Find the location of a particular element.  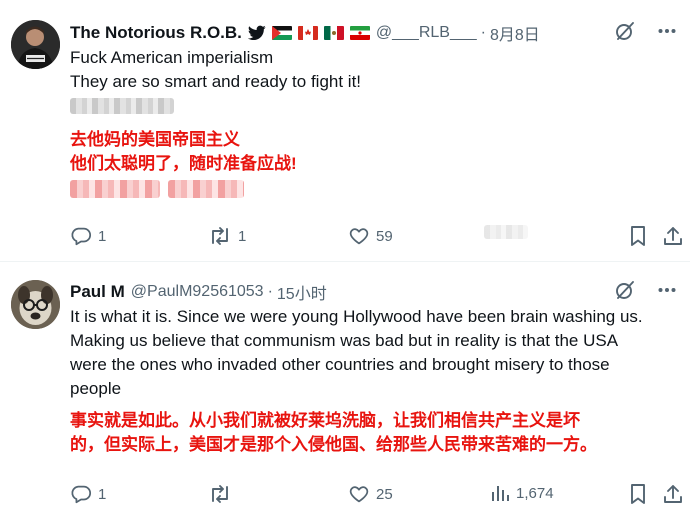

tweet-actions: 1 25 1,674 is located at coordinates (376, 495).